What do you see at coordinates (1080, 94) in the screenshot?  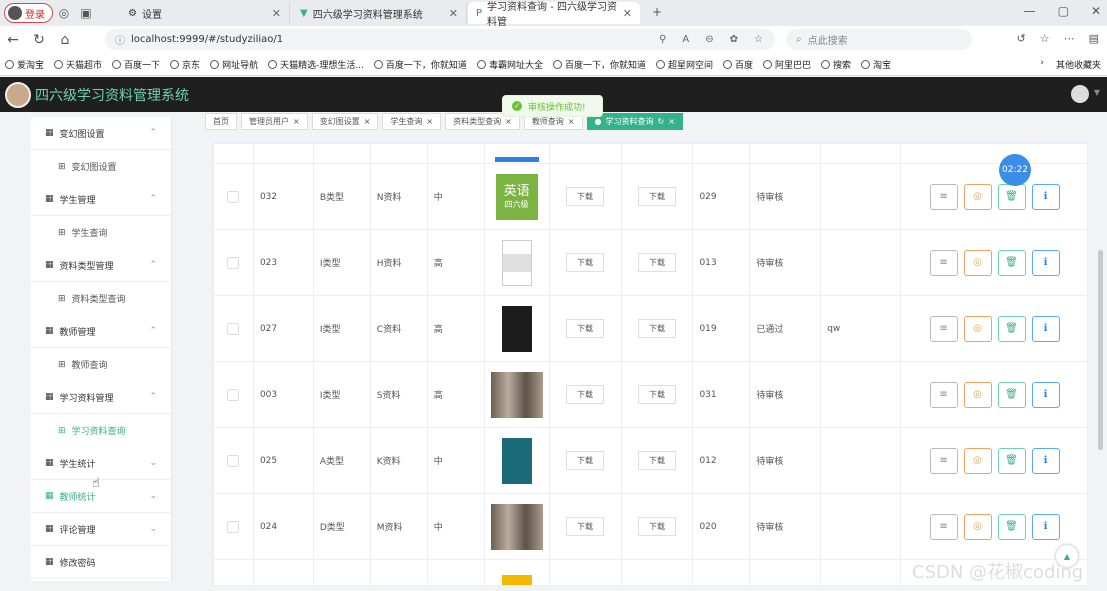 I see `avatar` at bounding box center [1080, 94].